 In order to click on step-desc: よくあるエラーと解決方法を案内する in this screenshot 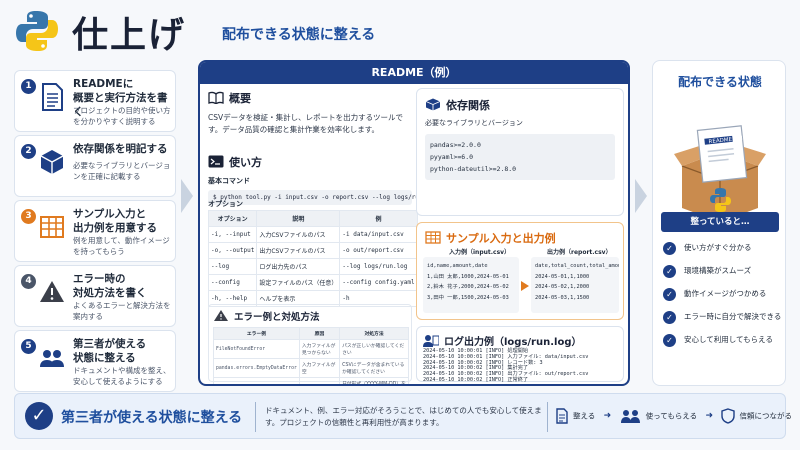, I will do `click(122, 311)`.